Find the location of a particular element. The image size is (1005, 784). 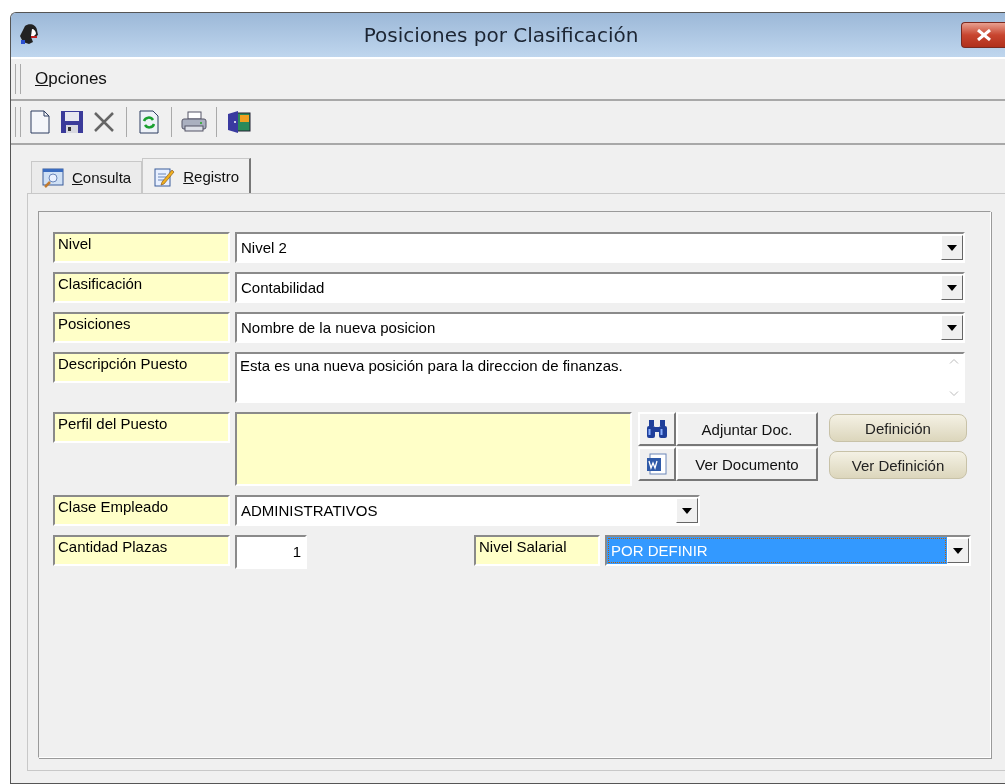

document-button is located at coordinates (657, 464).